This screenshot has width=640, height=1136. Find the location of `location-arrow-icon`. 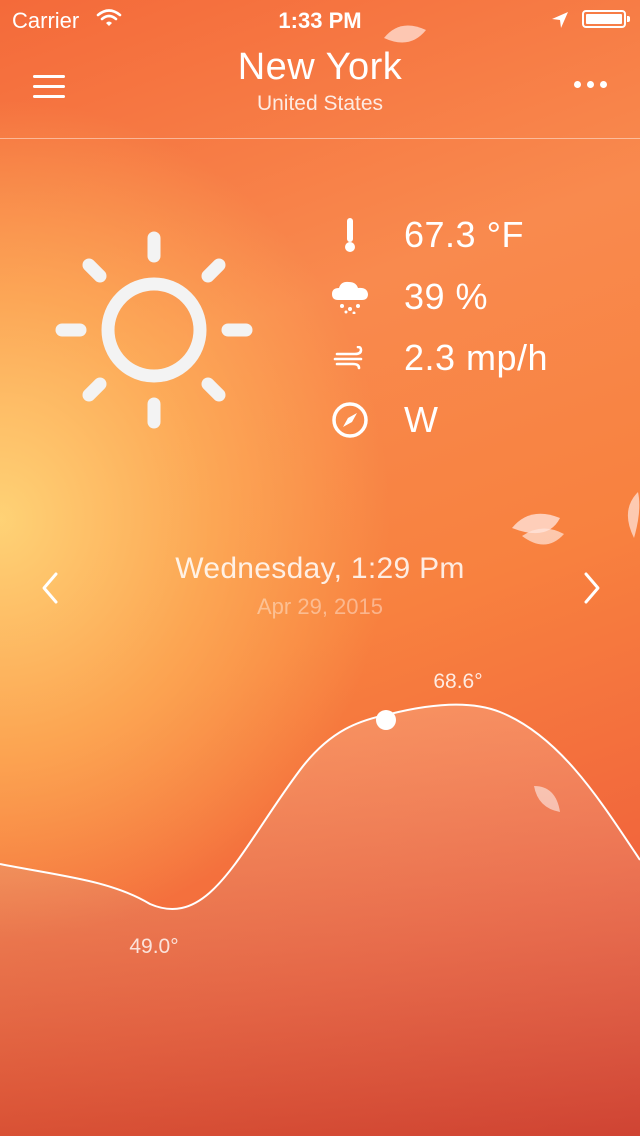

location-arrow-icon is located at coordinates (560, 23).